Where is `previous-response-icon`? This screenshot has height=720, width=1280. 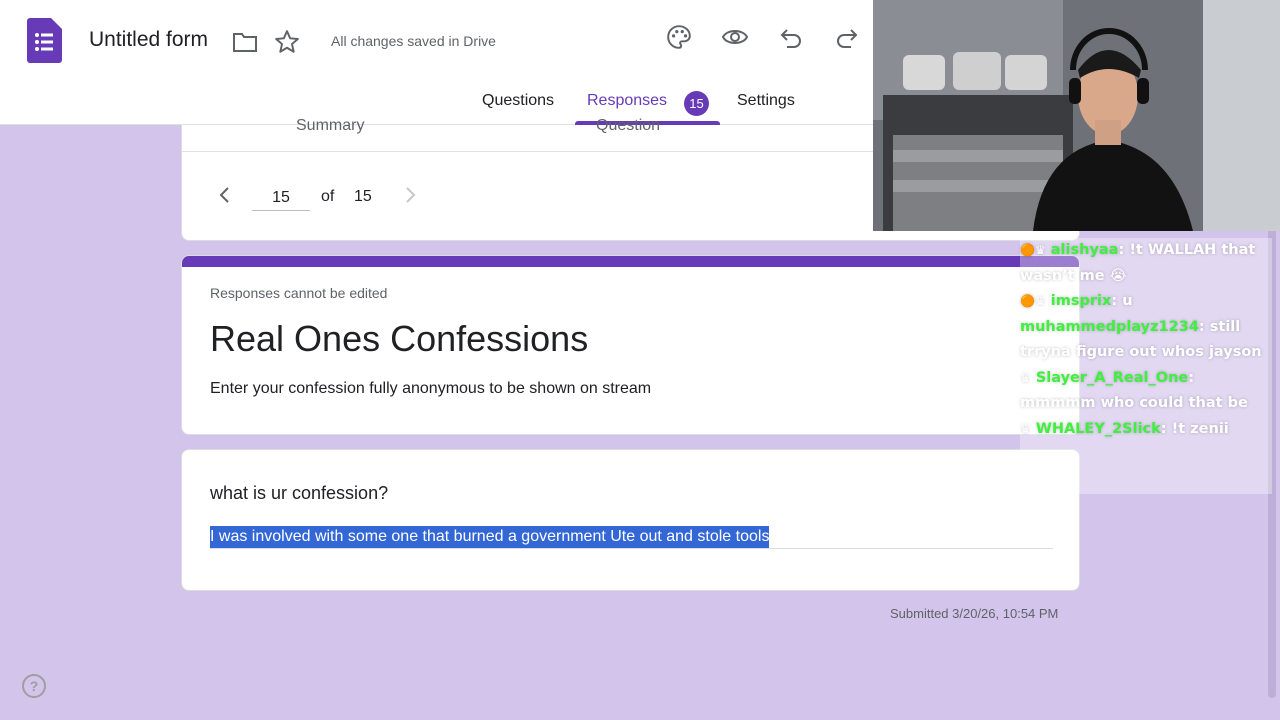
previous-response-icon is located at coordinates (225, 195).